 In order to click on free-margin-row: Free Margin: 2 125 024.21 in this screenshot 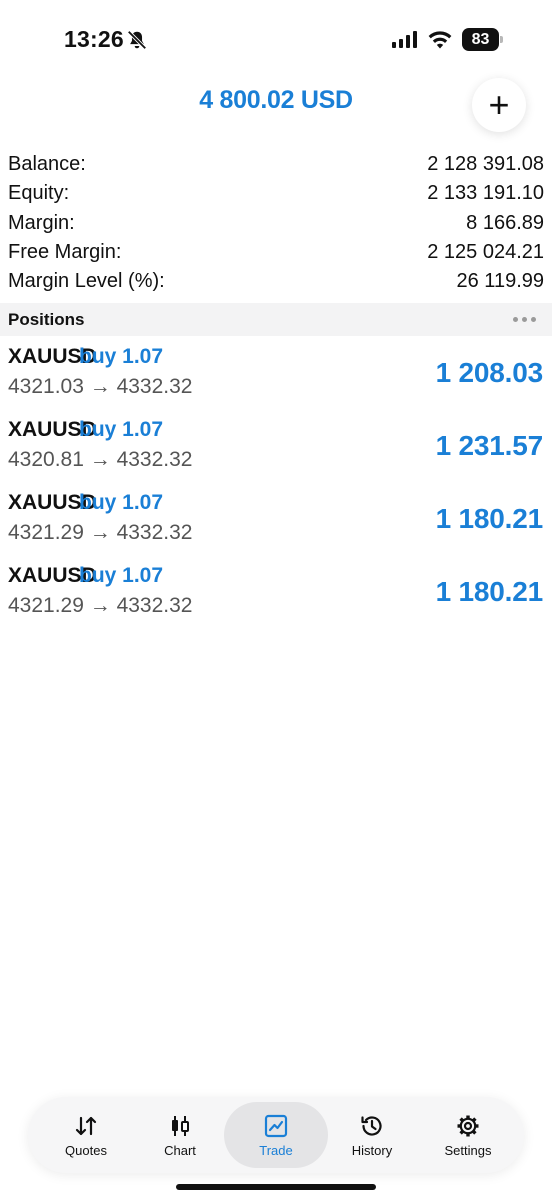, I will do `click(276, 252)`.